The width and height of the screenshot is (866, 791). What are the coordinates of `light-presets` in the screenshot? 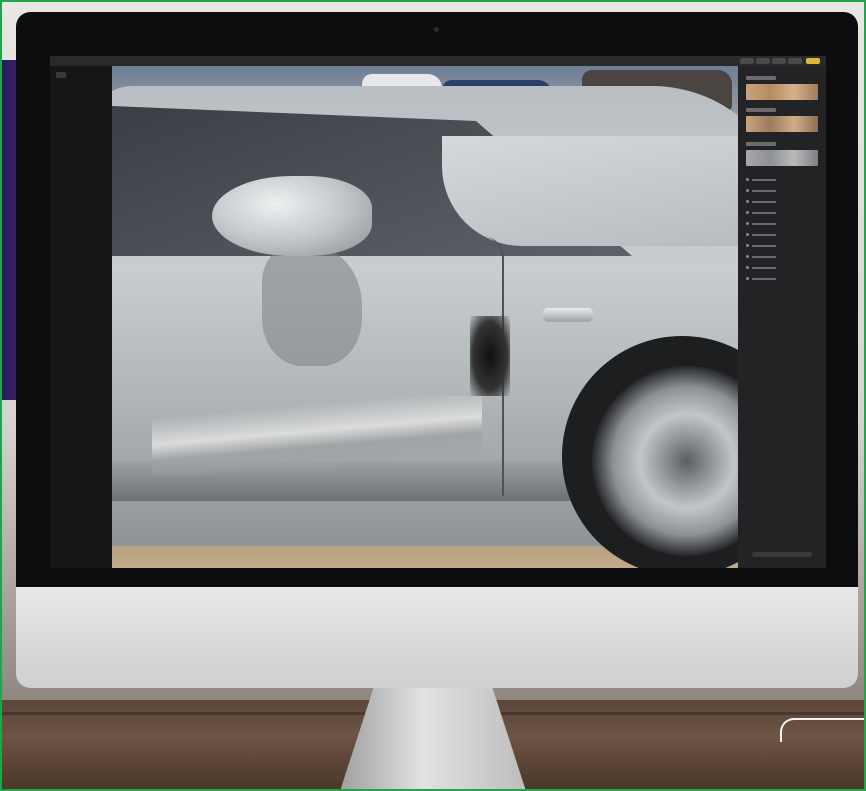 It's located at (782, 92).